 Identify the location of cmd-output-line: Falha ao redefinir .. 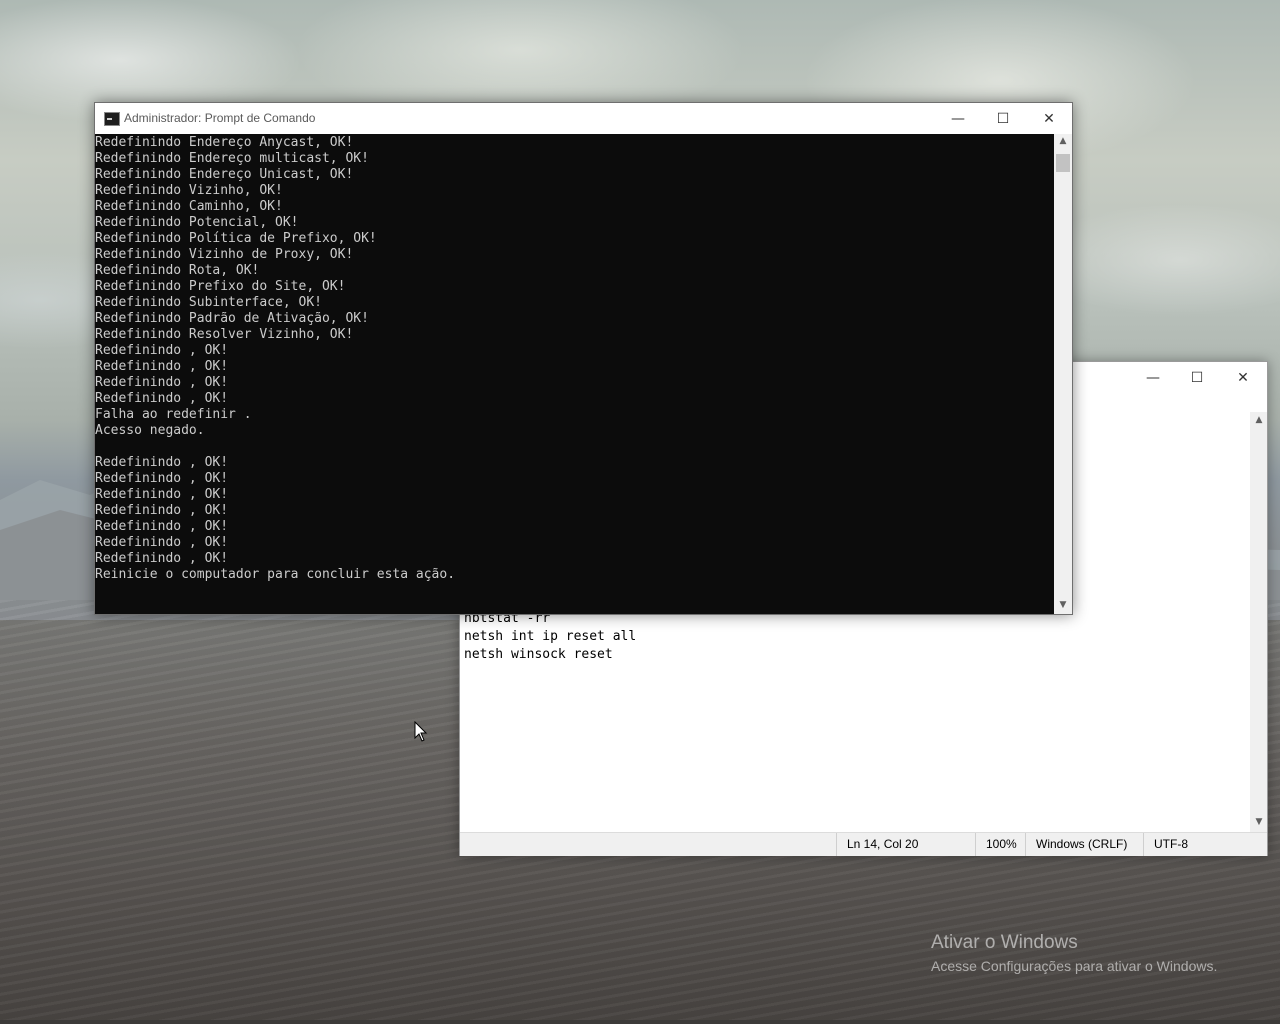
(173, 414).